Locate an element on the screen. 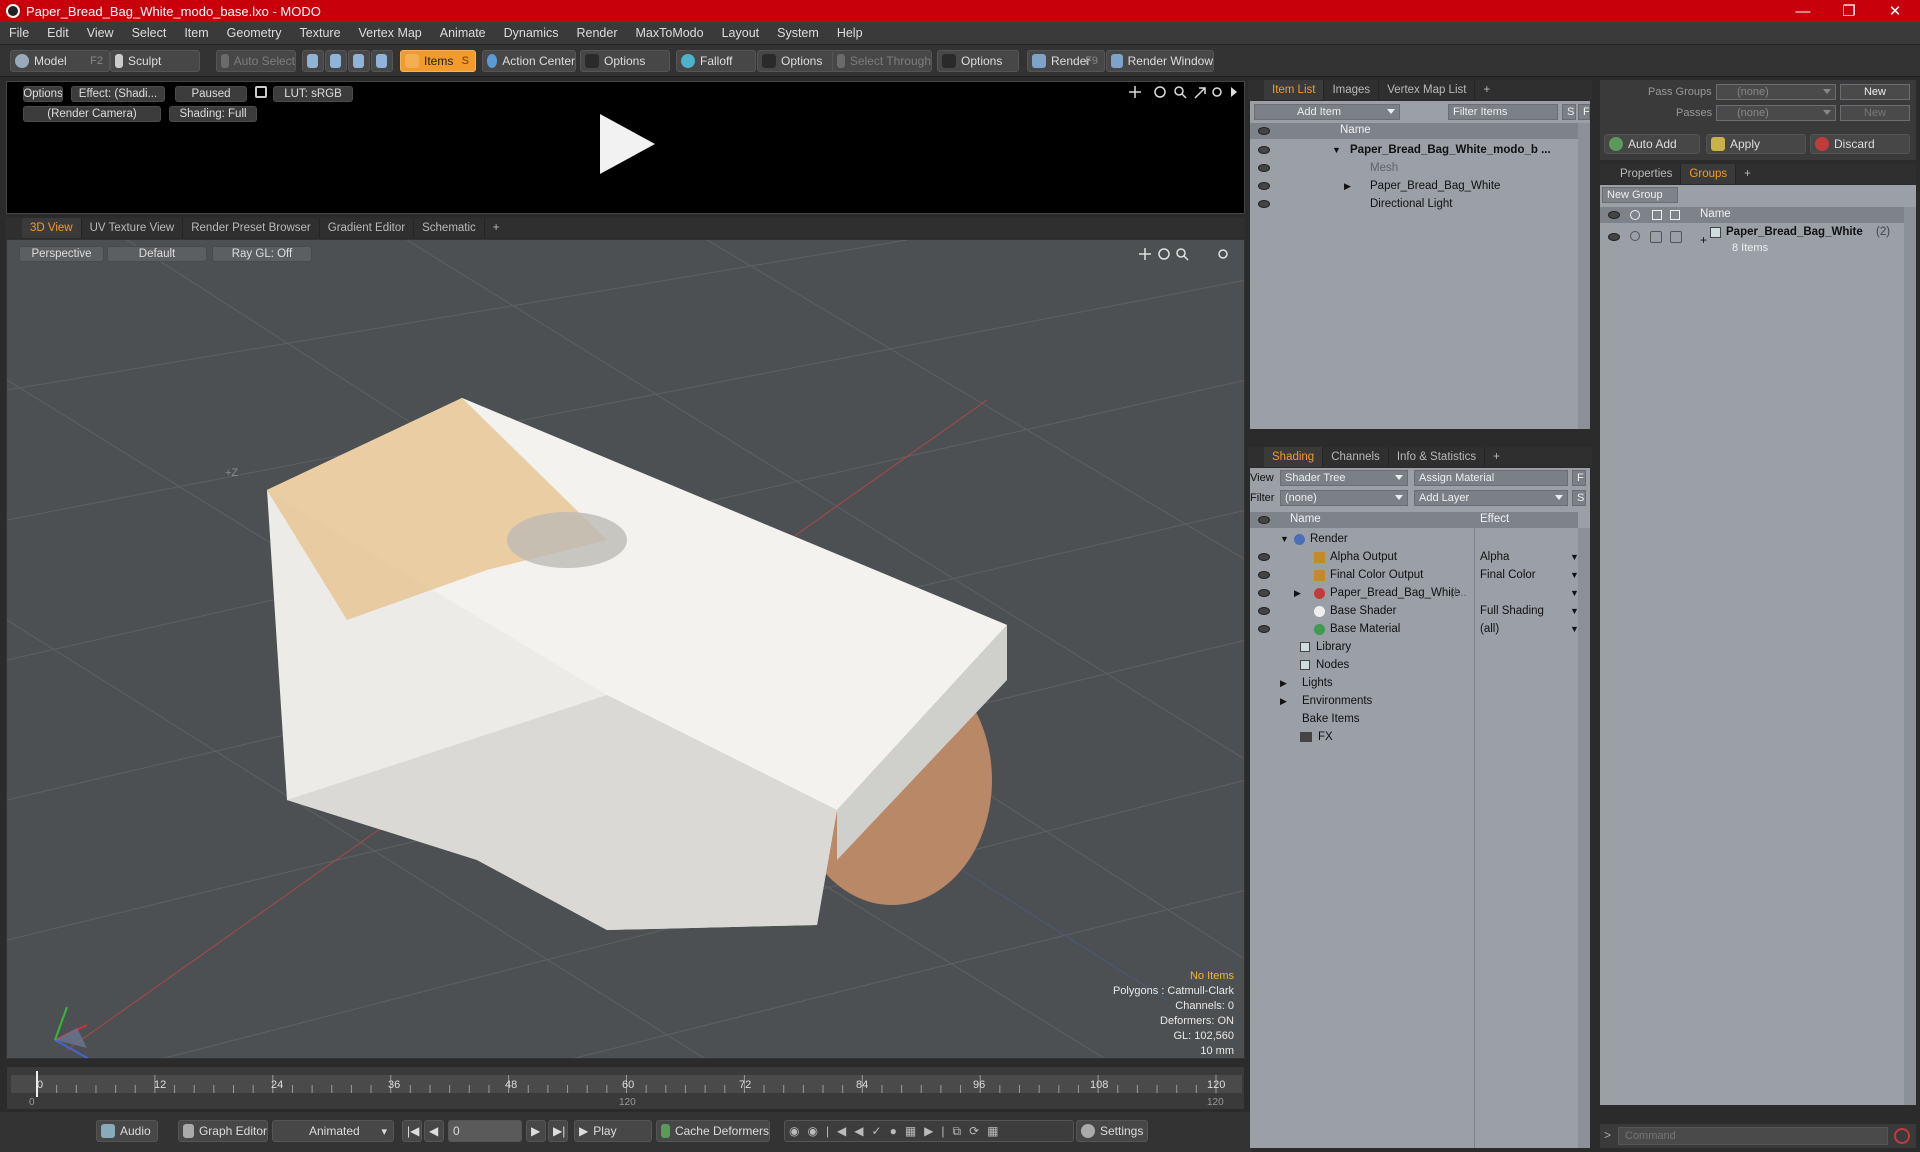 The width and height of the screenshot is (1920, 1152). shader-row-bake-items: Bake Items is located at coordinates (1414, 719).